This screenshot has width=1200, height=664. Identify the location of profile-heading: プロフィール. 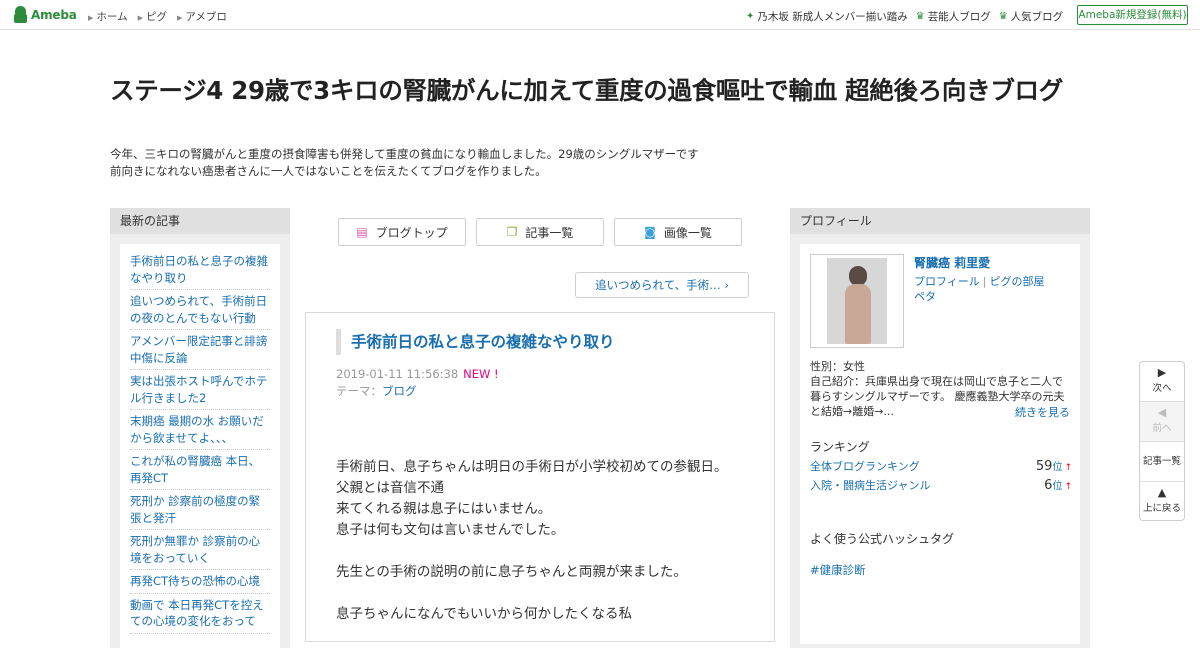
(940, 221).